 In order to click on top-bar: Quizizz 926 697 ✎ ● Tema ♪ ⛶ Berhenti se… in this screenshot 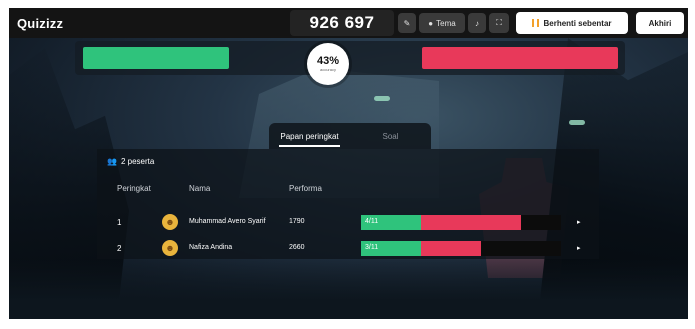, I will do `click(348, 23)`.